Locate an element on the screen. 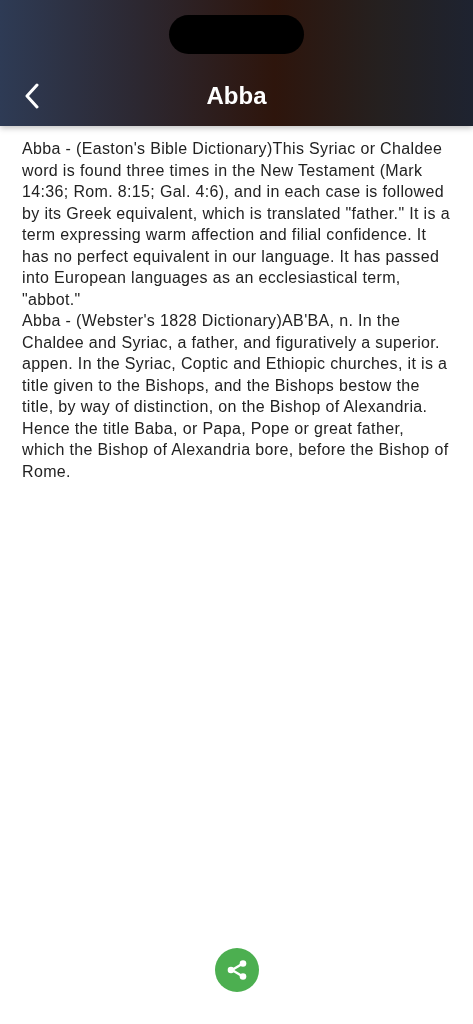 This screenshot has height=1024, width=473. share-icon is located at coordinates (236, 970).